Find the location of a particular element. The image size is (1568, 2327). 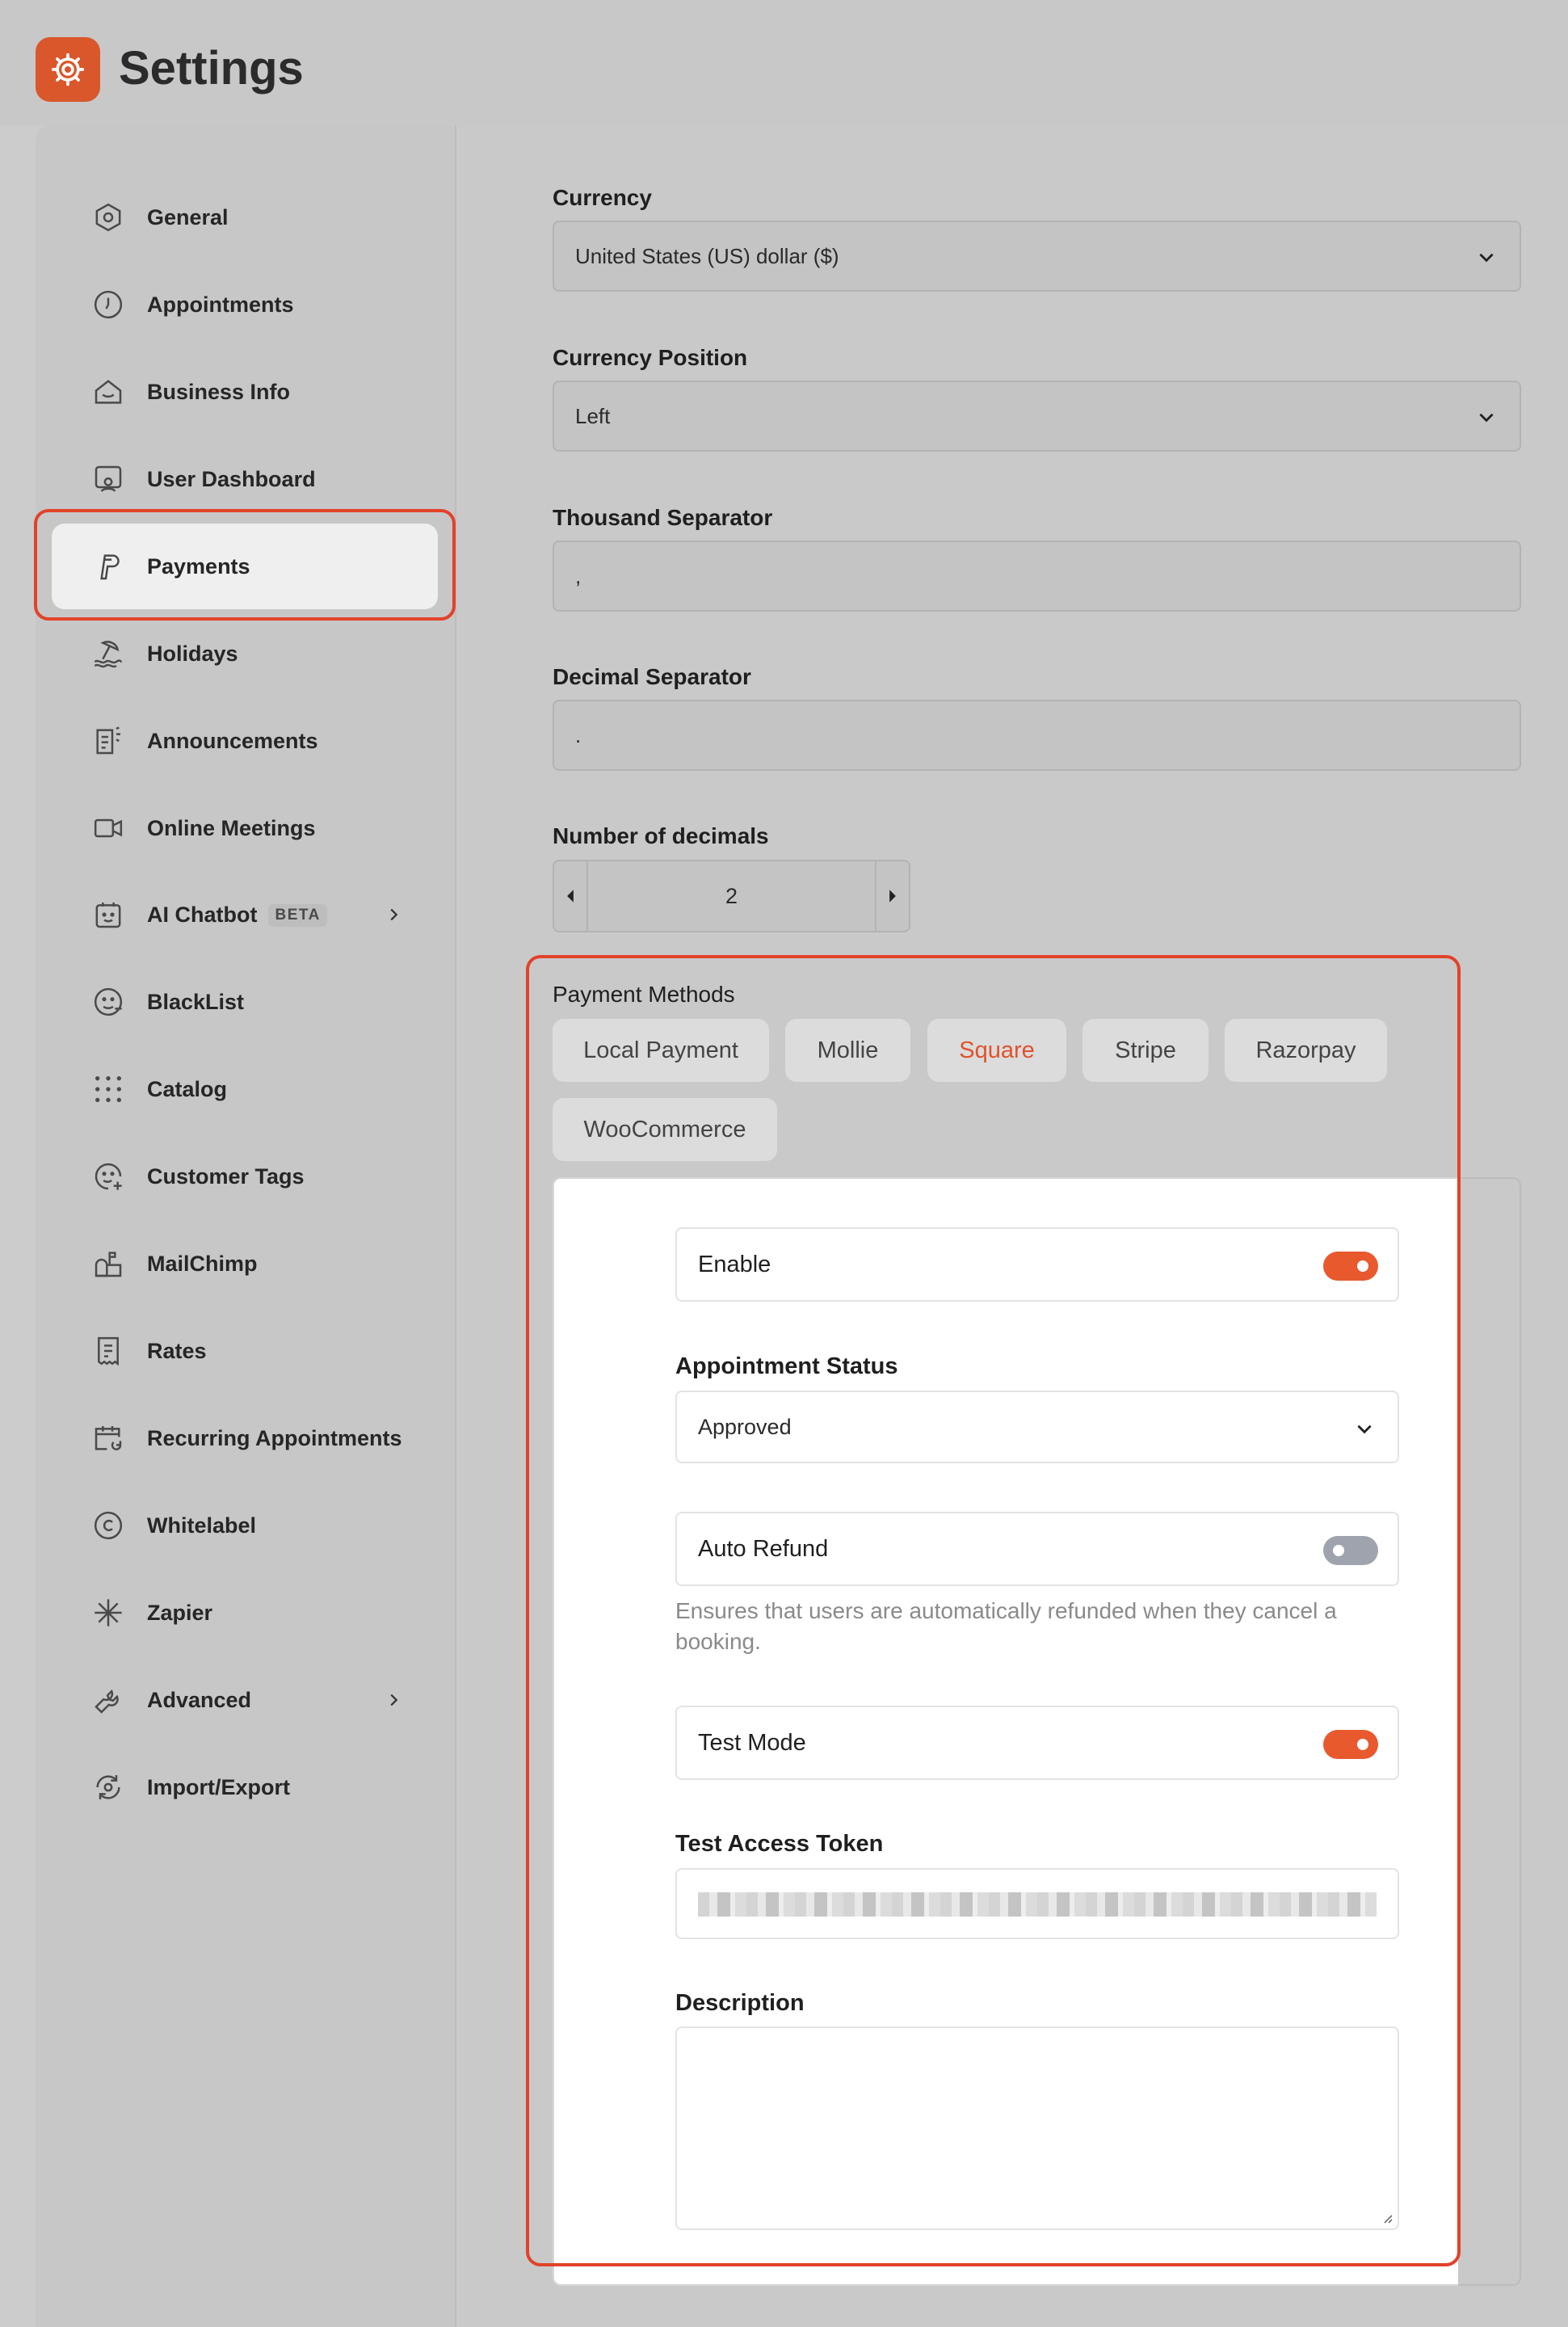

currency-select: United States (US) dollar ($) is located at coordinates (1037, 256).